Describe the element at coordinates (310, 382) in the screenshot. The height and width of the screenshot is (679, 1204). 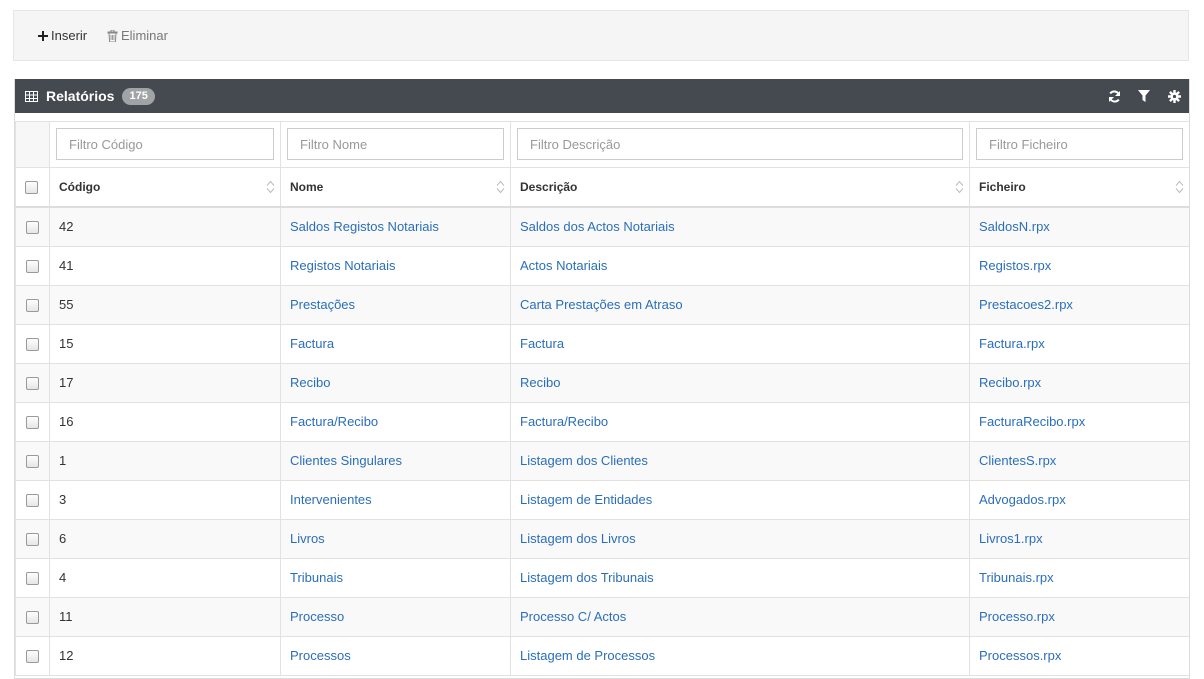
I see `cell-nome-link: Recibo` at that location.